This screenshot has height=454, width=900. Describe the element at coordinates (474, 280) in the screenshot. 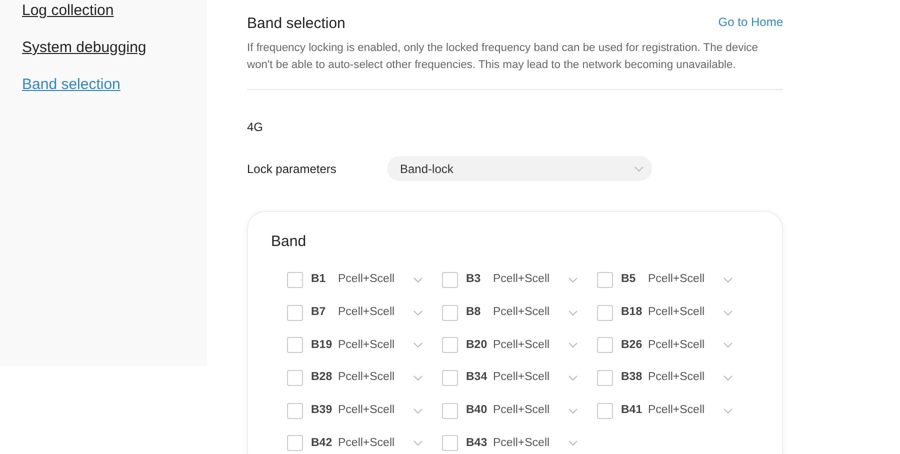

I see `band-name: B3` at that location.